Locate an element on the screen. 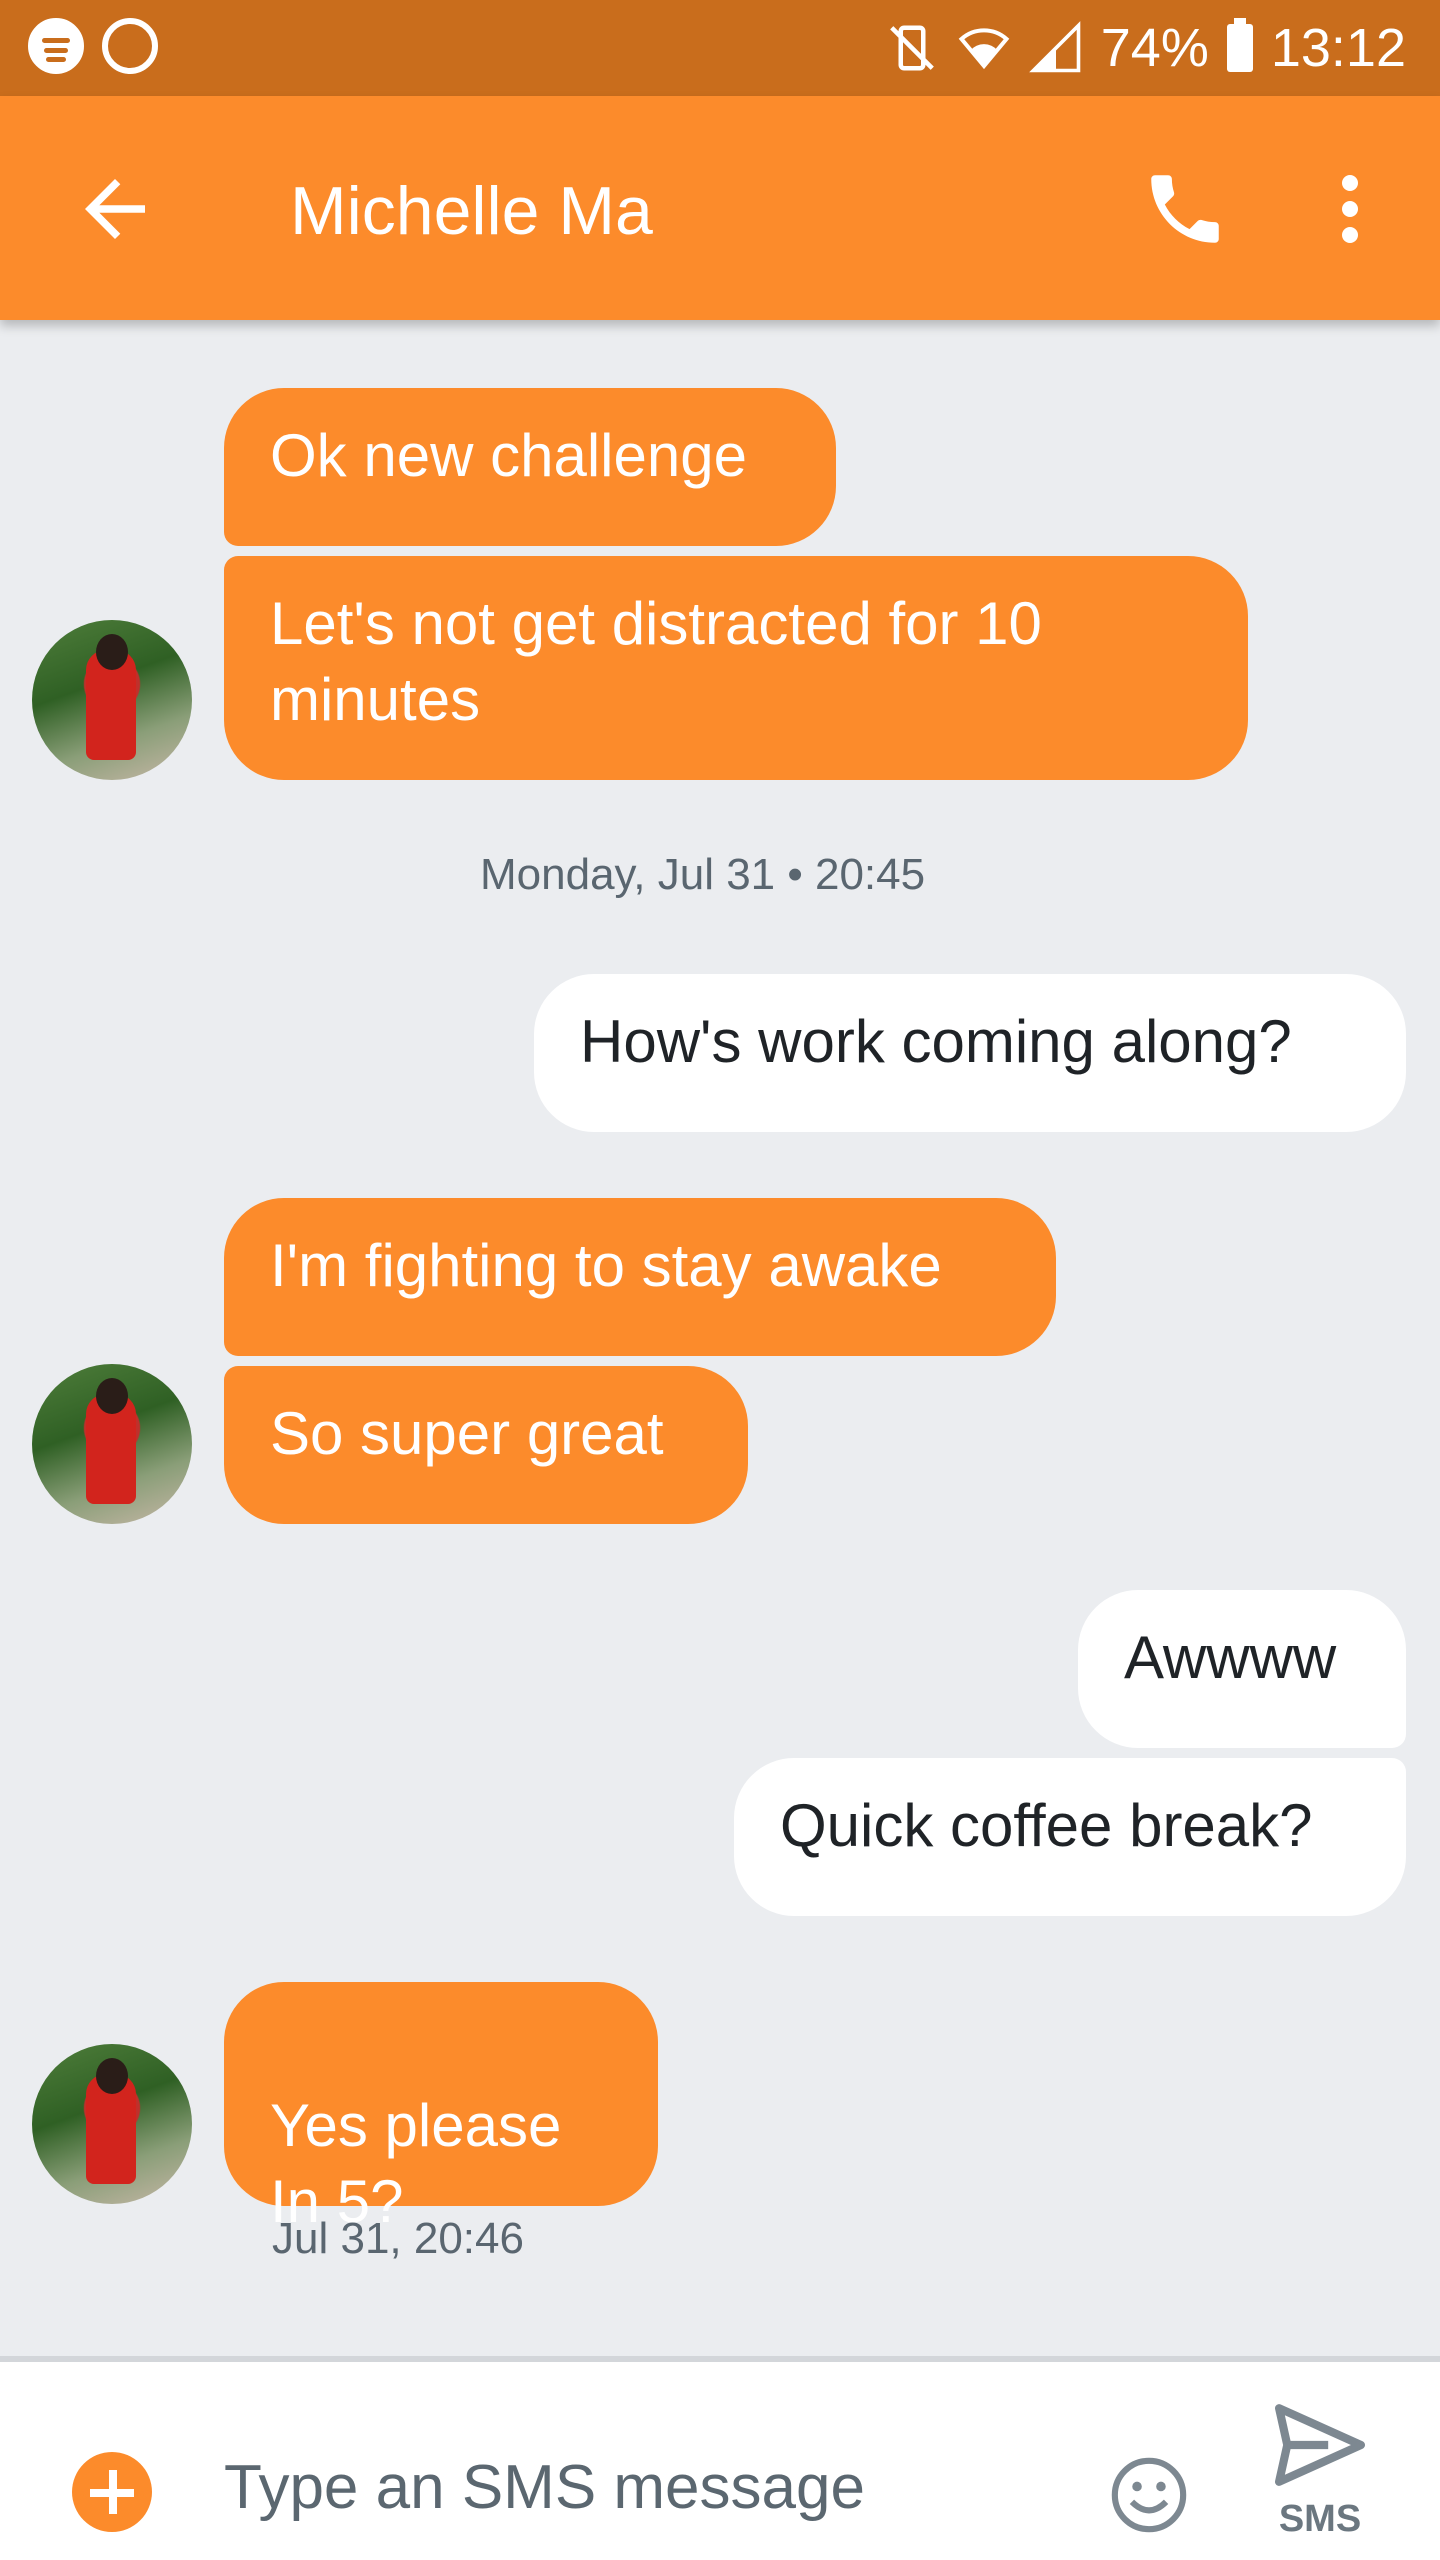 Image resolution: width=1440 pixels, height=2560 pixels. send-label: SMS is located at coordinates (1320, 2519).